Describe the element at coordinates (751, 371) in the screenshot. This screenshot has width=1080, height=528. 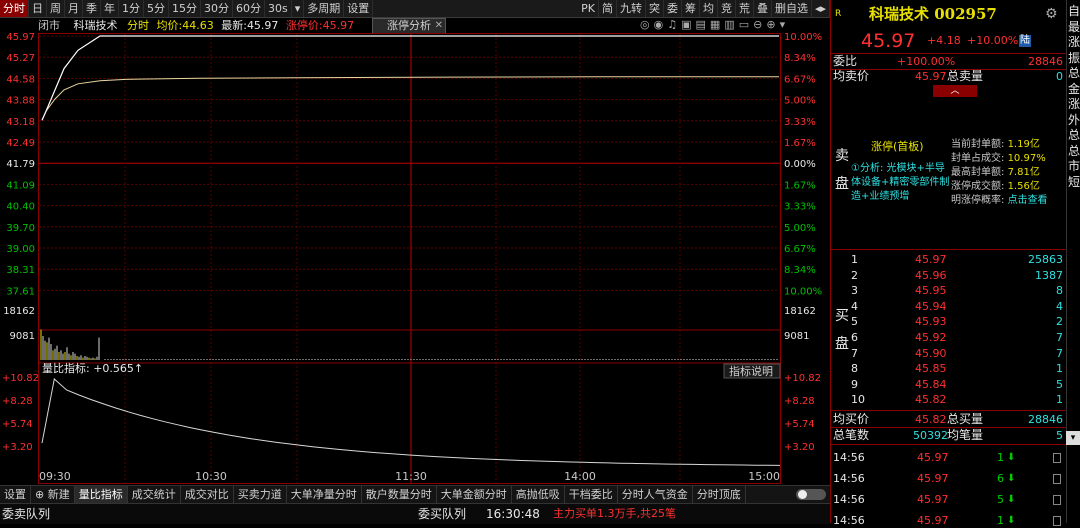
I see `explain-button: 指标说明` at that location.